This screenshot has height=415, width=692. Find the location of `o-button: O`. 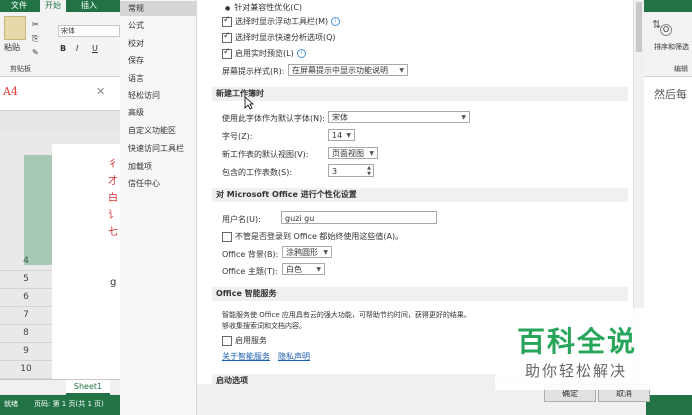

o-button: O is located at coordinates (666, 30).